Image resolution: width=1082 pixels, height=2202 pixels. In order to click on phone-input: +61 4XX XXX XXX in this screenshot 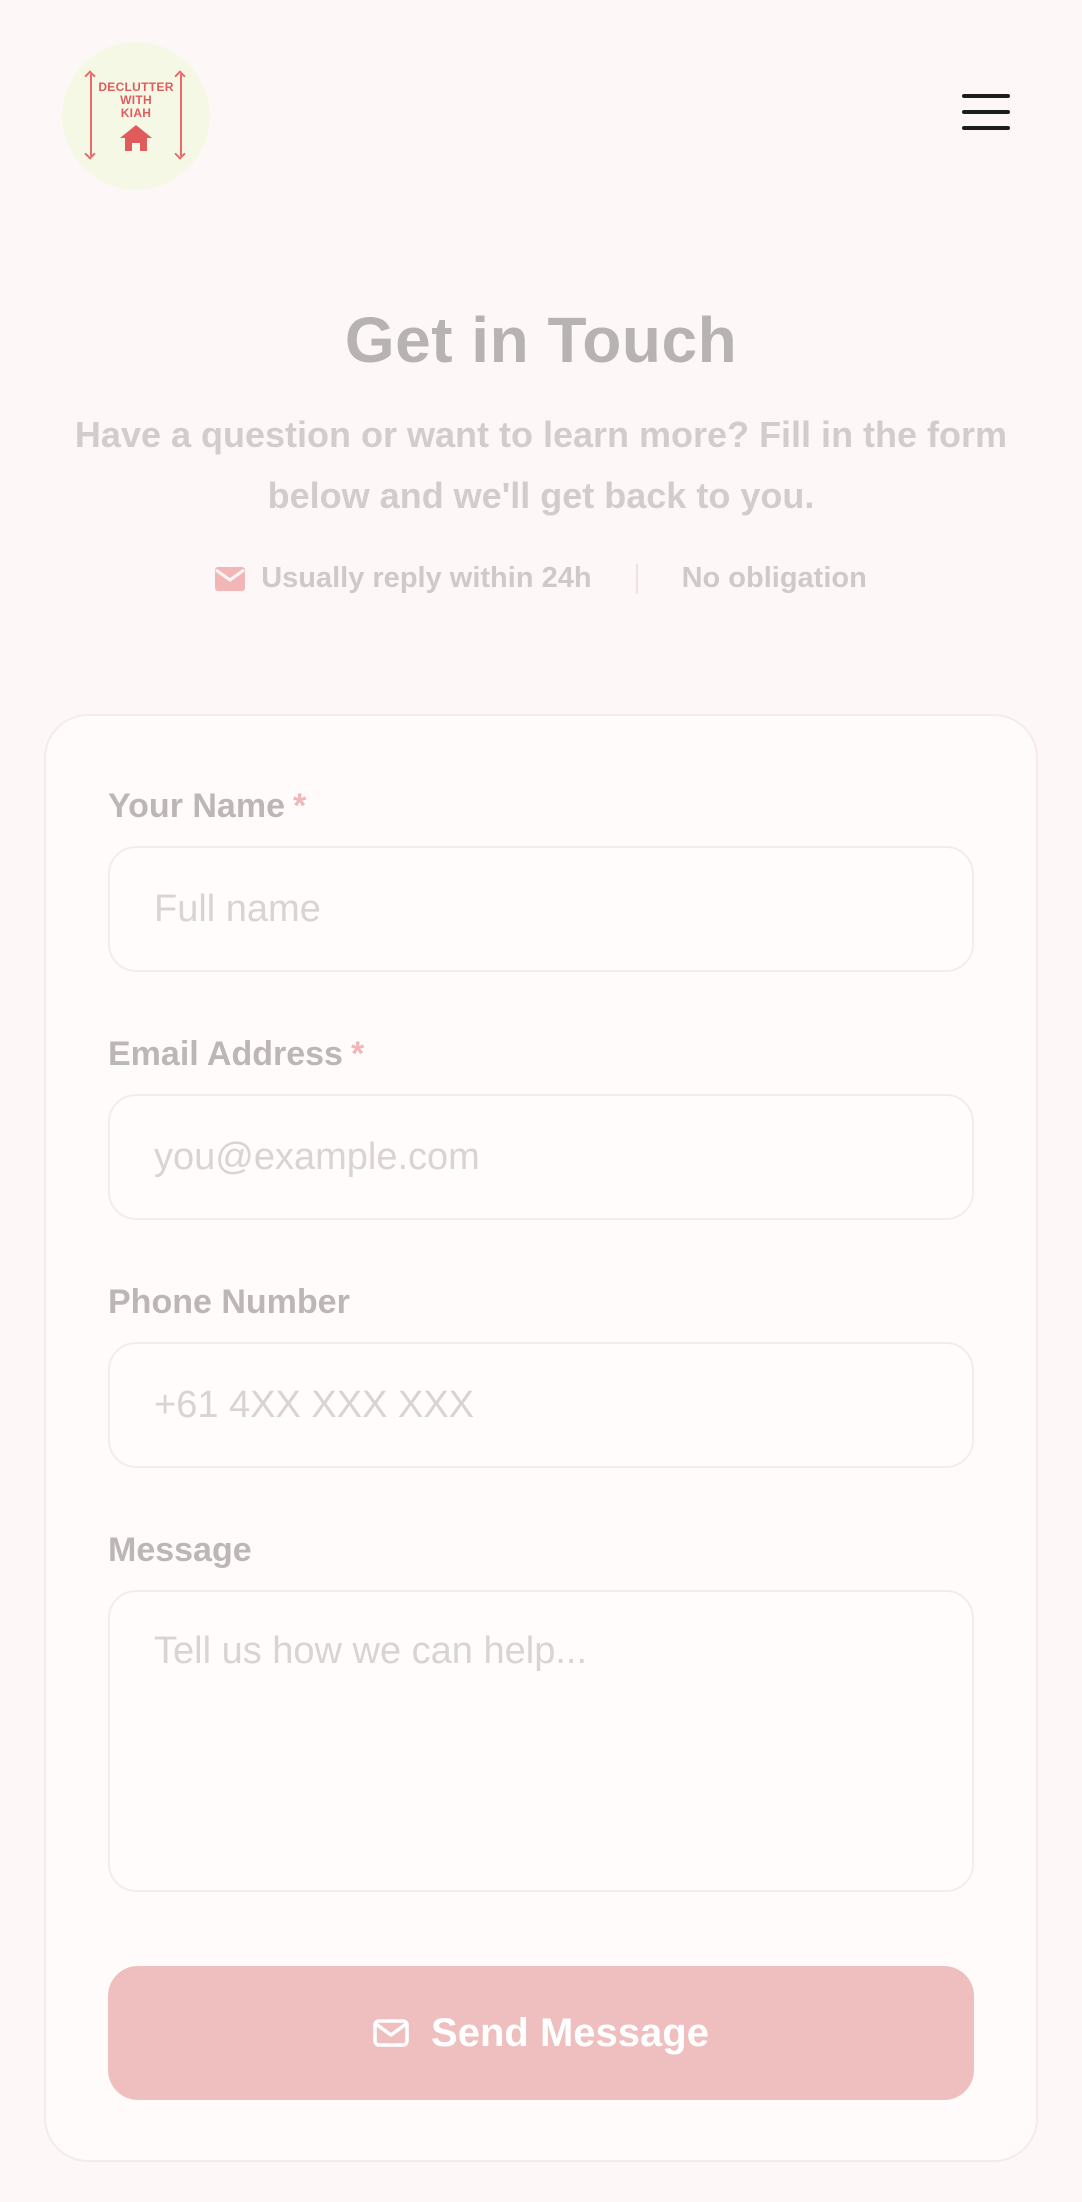, I will do `click(541, 1405)`.